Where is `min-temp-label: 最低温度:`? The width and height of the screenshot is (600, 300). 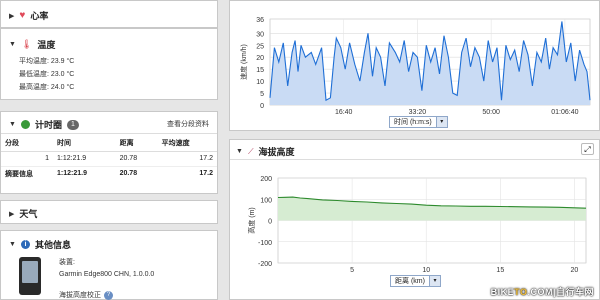
min-temp-label: 最低温度: is located at coordinates (34, 74).